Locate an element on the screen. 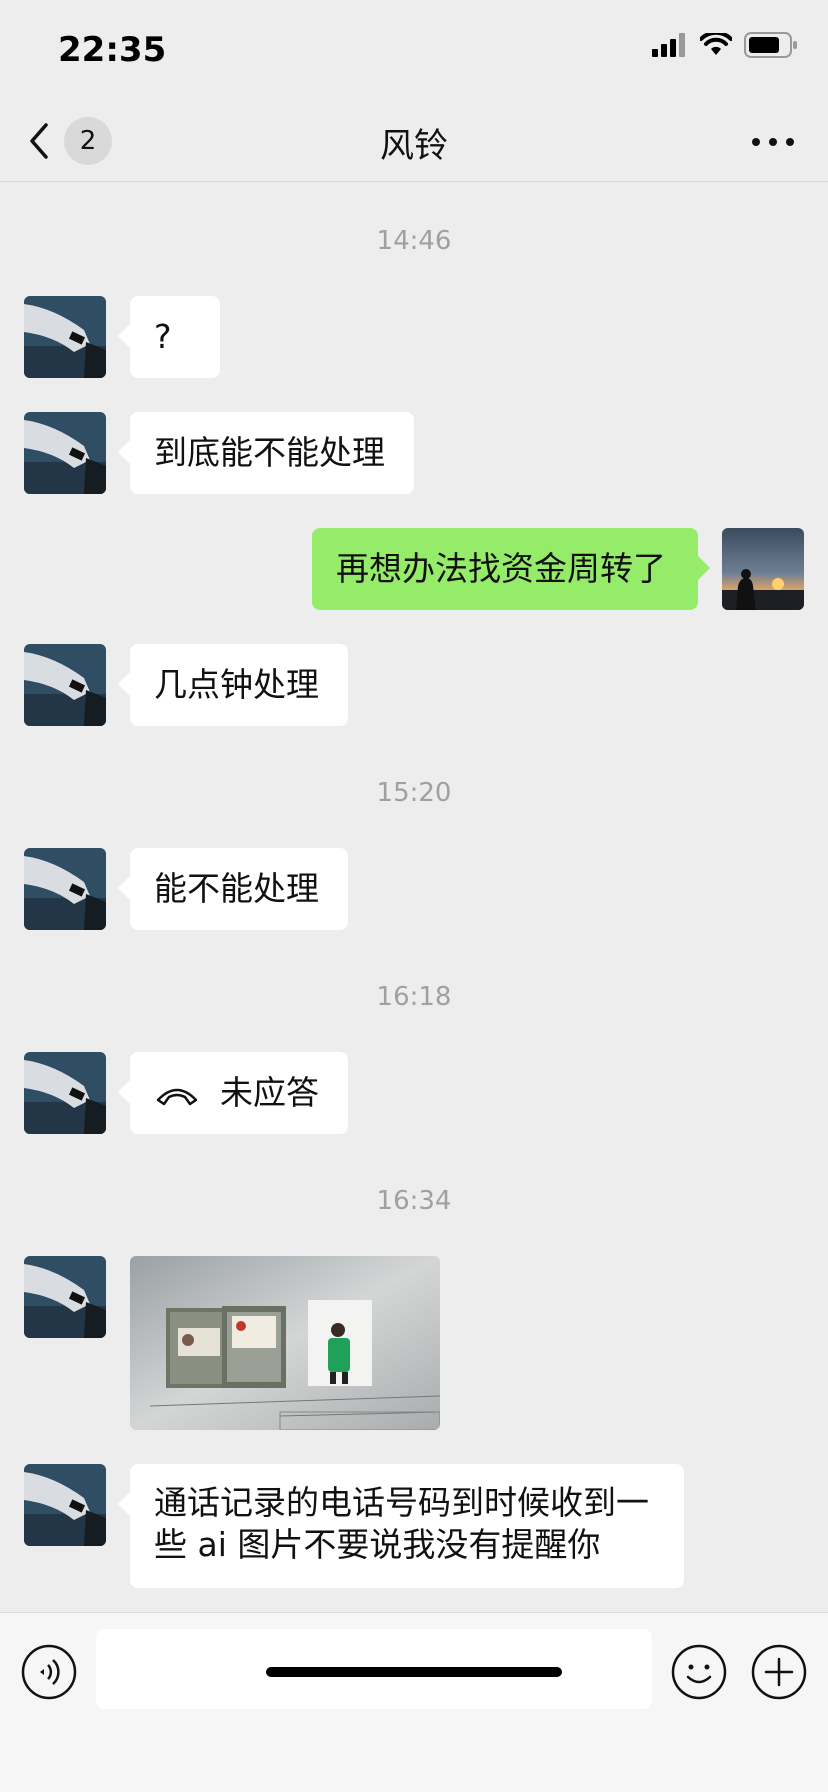  more-options-button is located at coordinates (773, 142).